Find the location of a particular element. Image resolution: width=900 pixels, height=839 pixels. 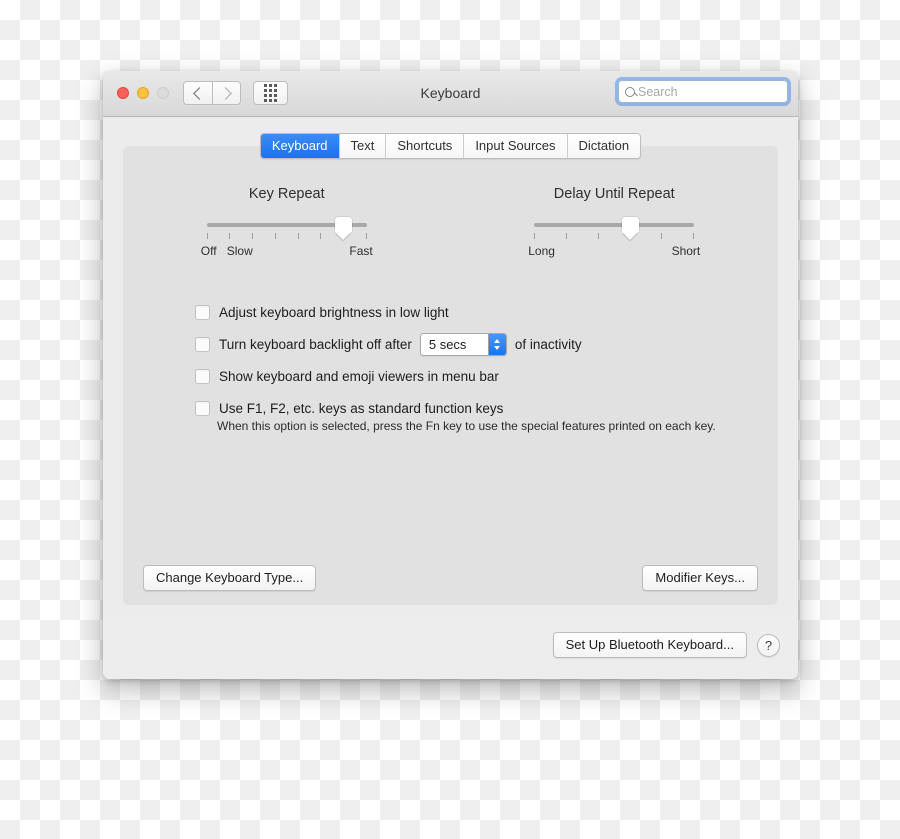

chevron-down-icon is located at coordinates (497, 347).